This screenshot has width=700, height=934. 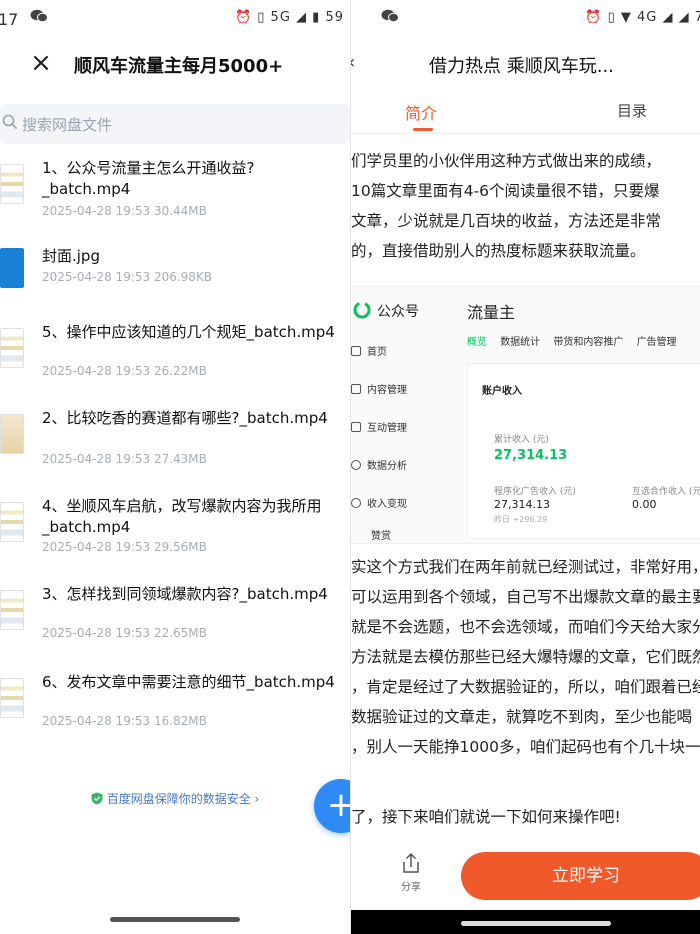 I want to click on folder-title: 顺风车流量主每月5000+, so click(x=179, y=66).